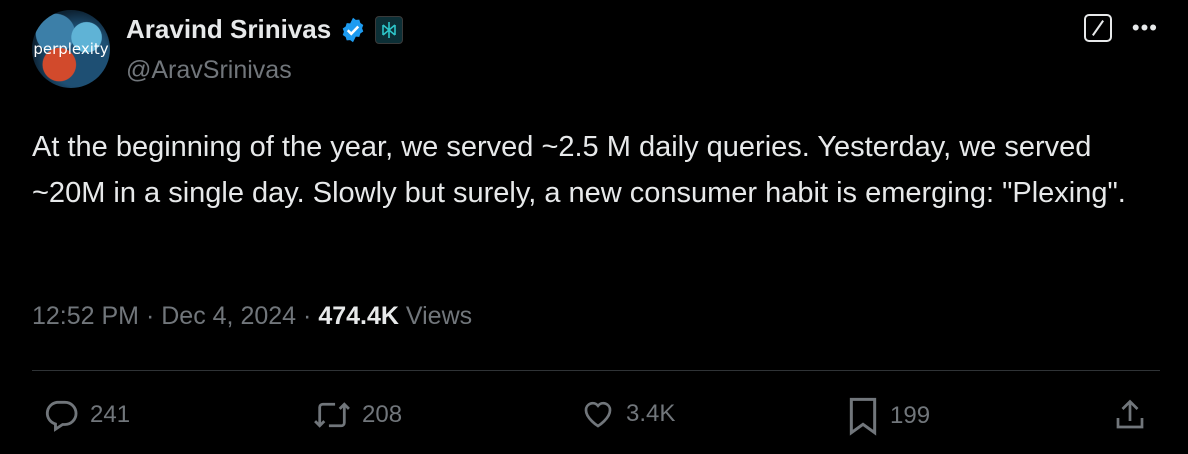 This screenshot has width=1188, height=454. I want to click on like-count: 3.4K, so click(651, 413).